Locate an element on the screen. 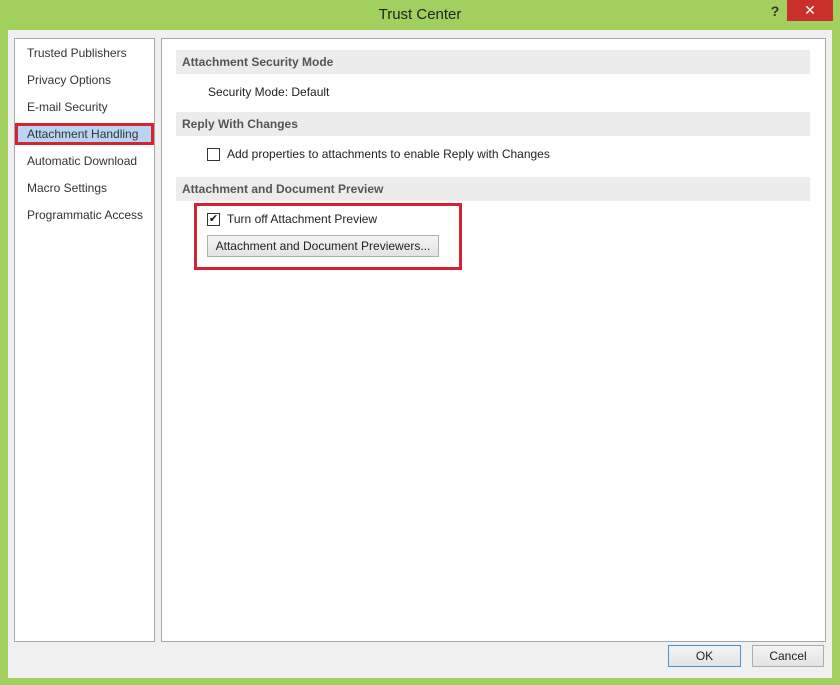  nav-item-programmatic-access: Programmatic Access is located at coordinates (84, 215).